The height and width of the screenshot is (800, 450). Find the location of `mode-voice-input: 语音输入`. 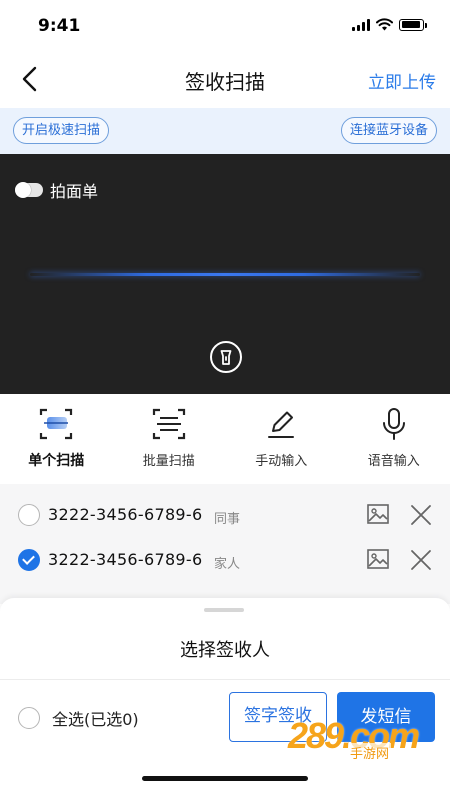

mode-voice-input: 语音输入 is located at coordinates (394, 439).